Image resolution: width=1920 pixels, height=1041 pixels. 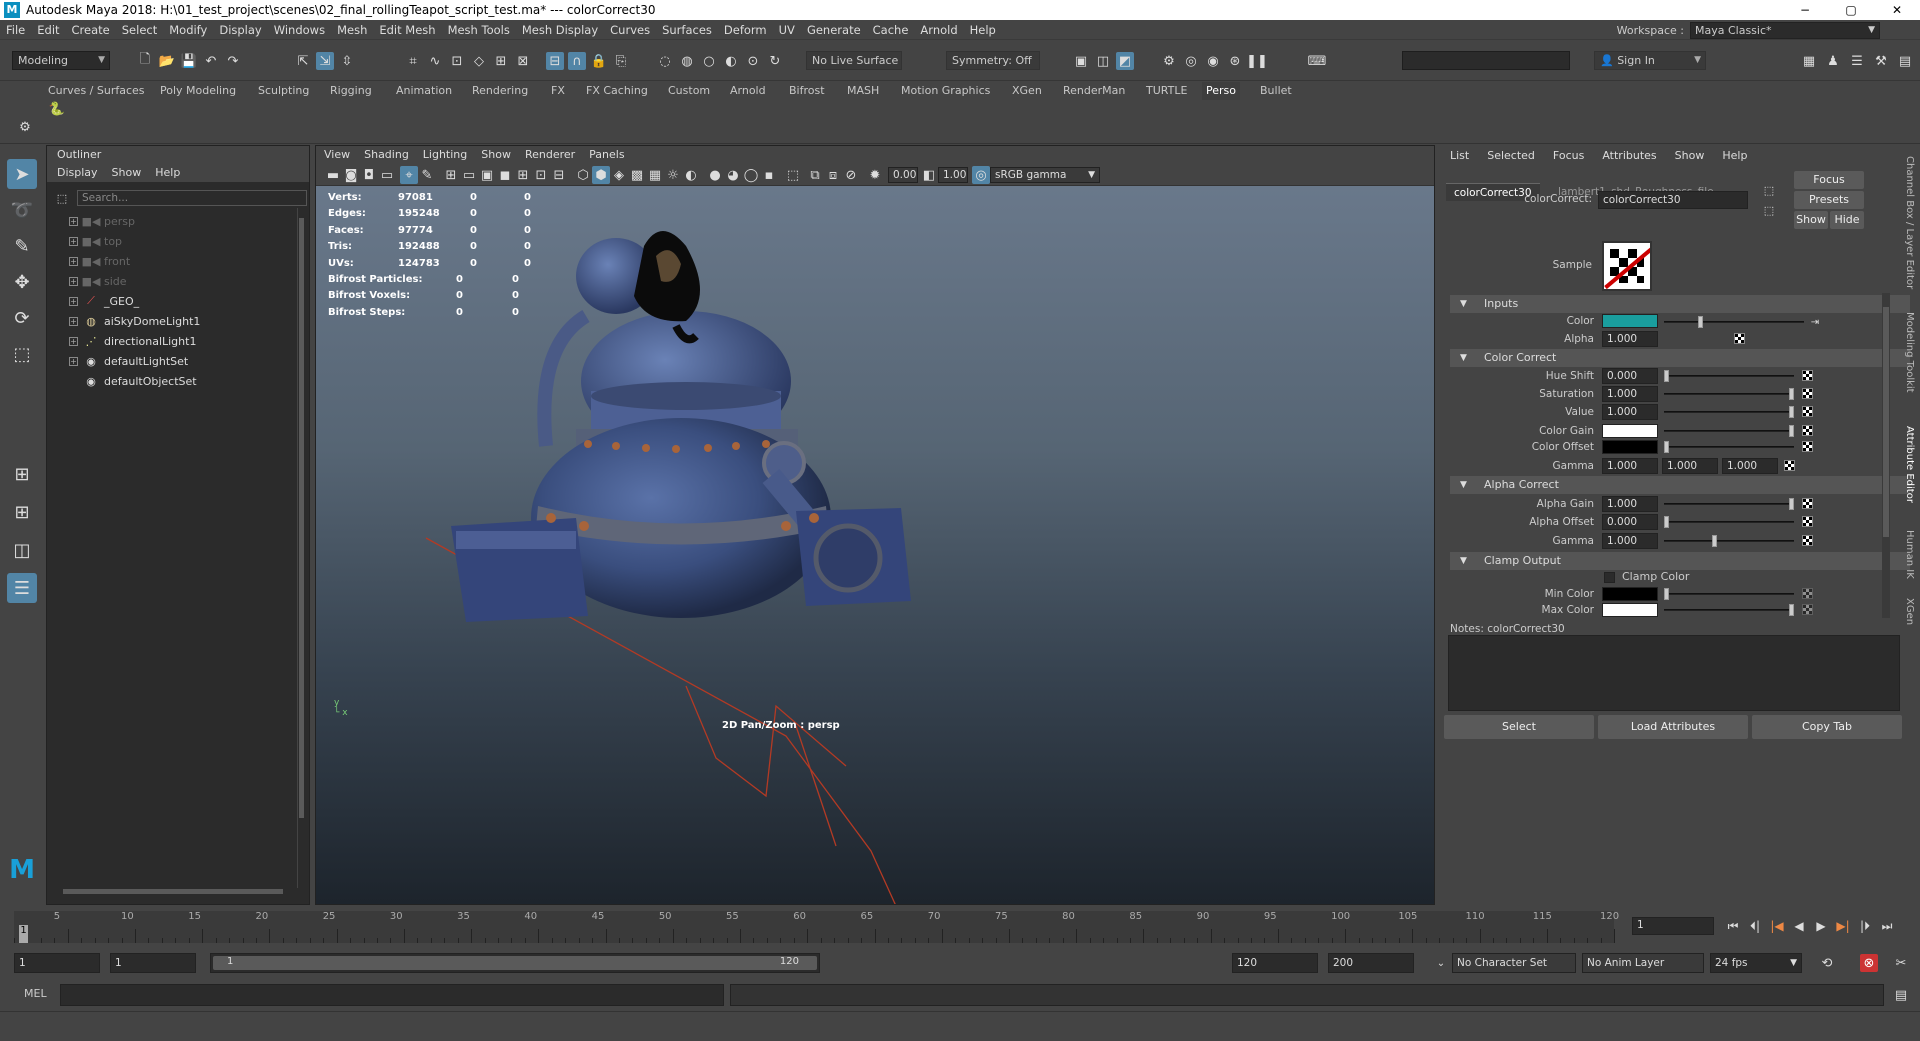 What do you see at coordinates (1791, 412) in the screenshot?
I see `value-handle` at bounding box center [1791, 412].